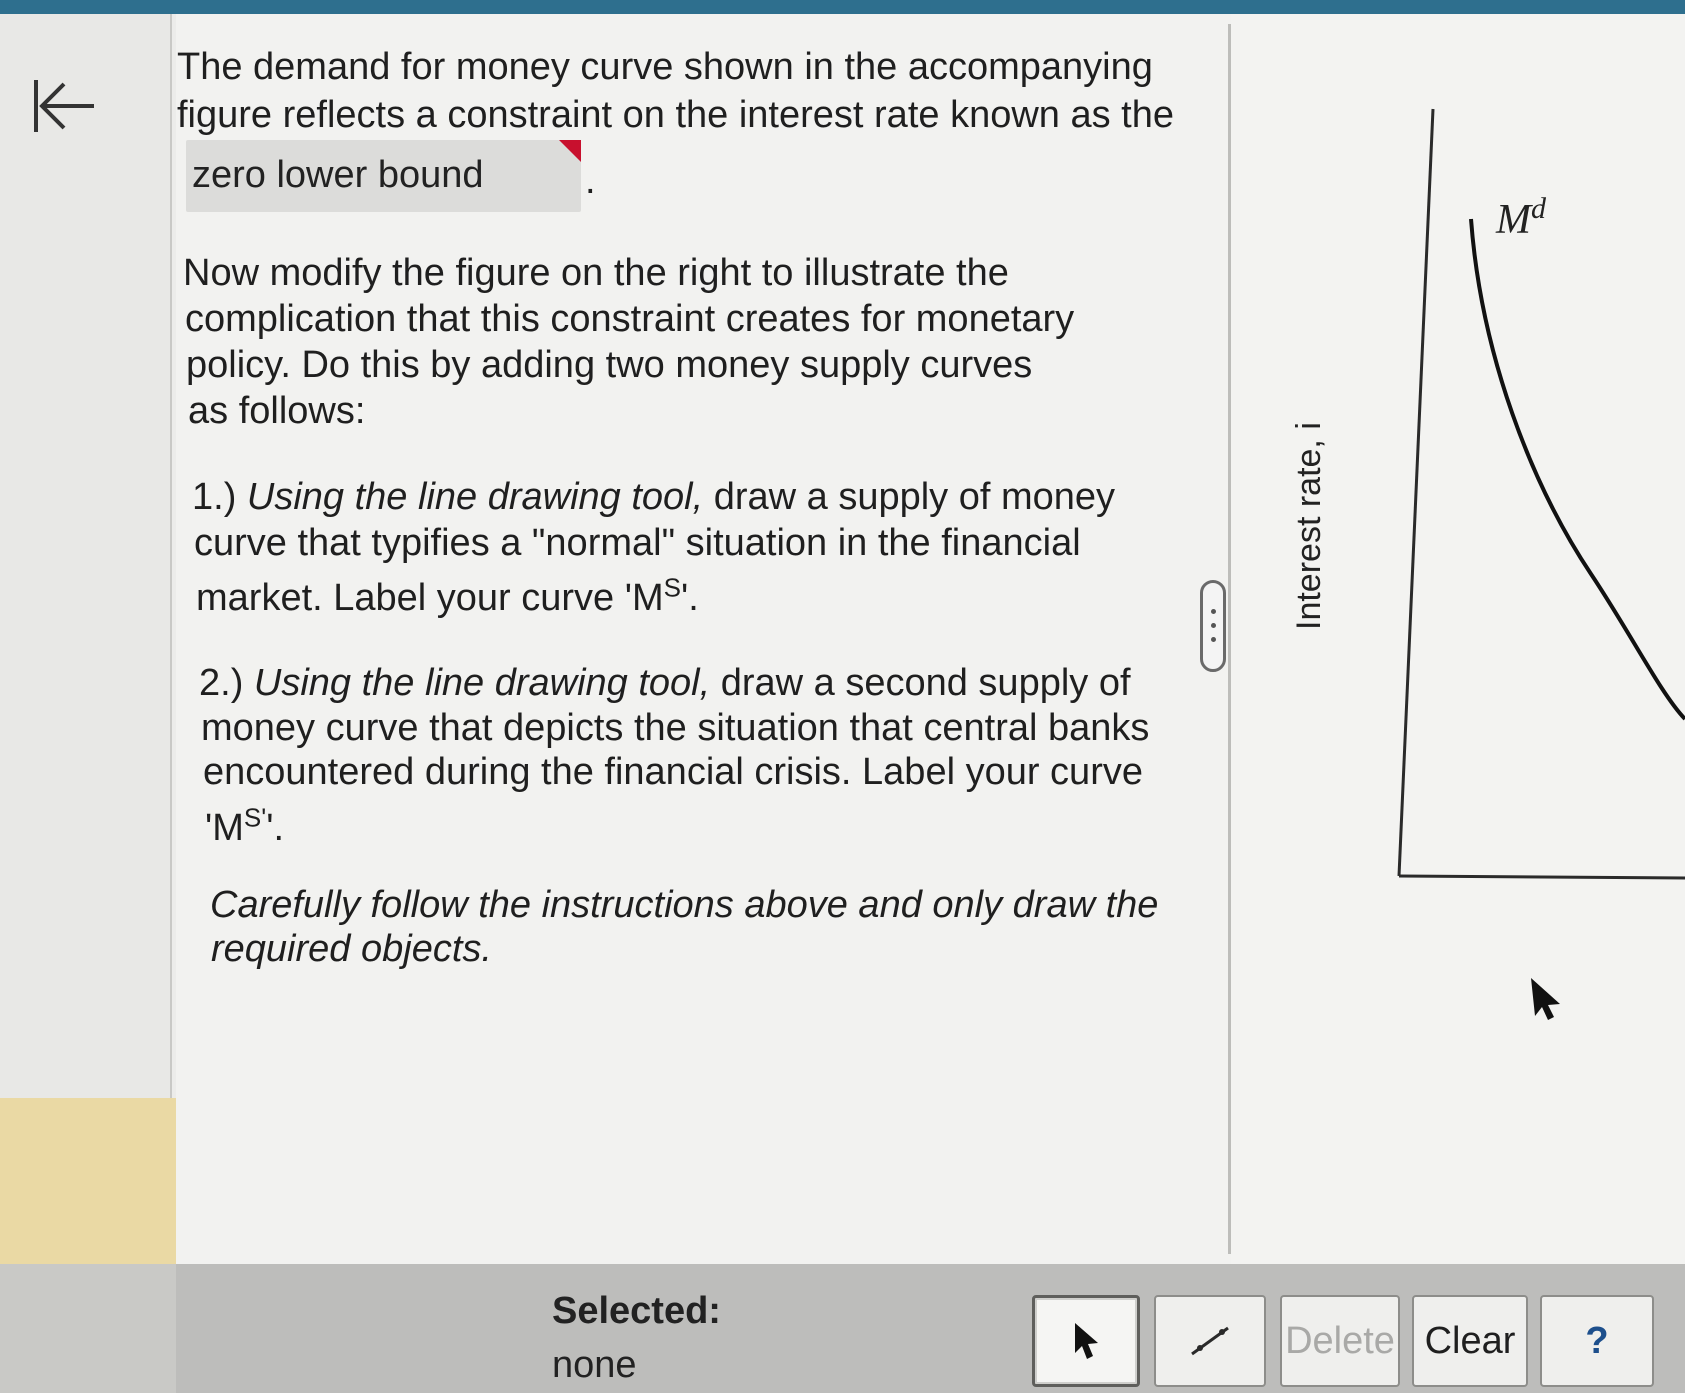  Describe the element at coordinates (447, 595) in the screenshot. I see `step1-line-3: market. Label your curve 'MS'.` at that location.